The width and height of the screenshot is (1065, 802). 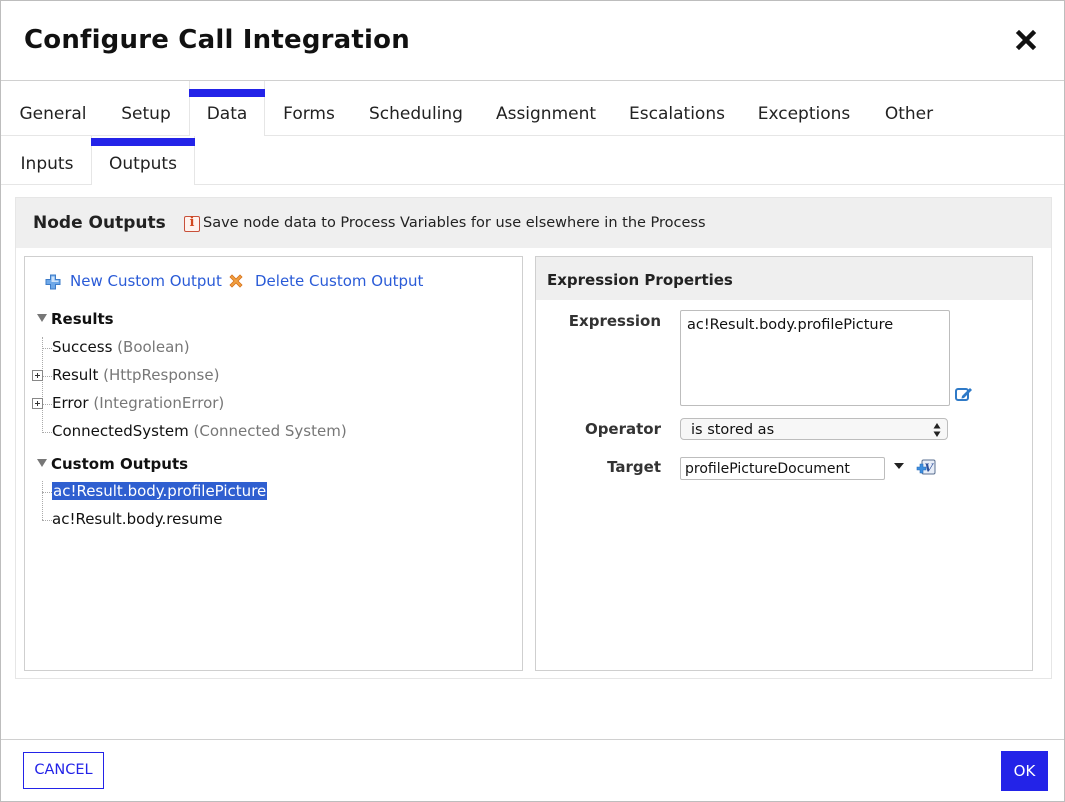 I want to click on info-icon, so click(x=192, y=223).